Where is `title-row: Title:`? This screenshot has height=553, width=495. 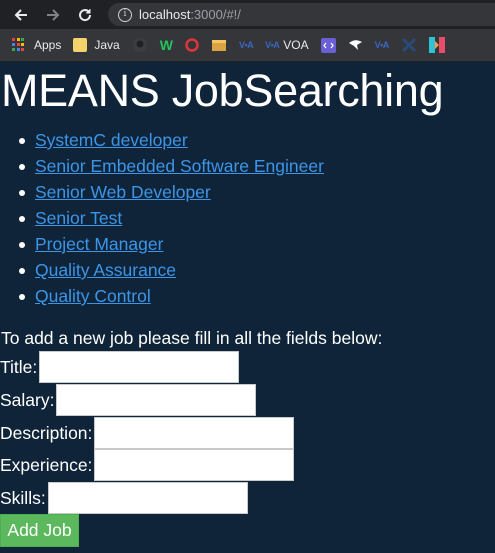 title-row: Title: is located at coordinates (120, 367).